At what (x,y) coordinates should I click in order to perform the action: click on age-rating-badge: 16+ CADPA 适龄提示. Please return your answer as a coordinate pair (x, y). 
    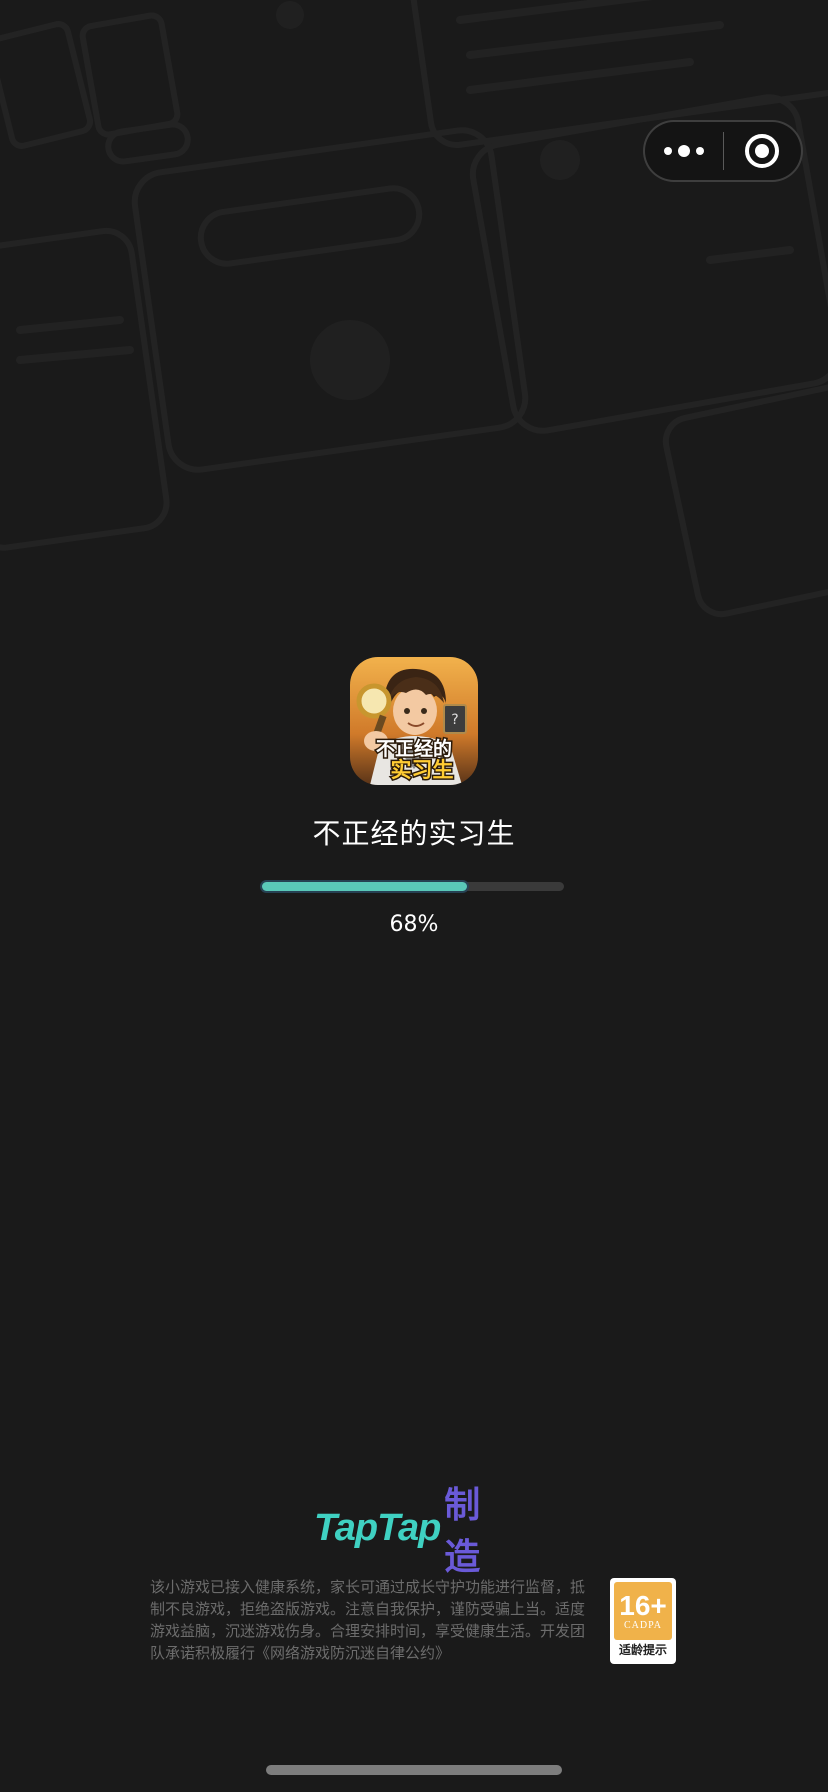
    Looking at the image, I should click on (643, 1621).